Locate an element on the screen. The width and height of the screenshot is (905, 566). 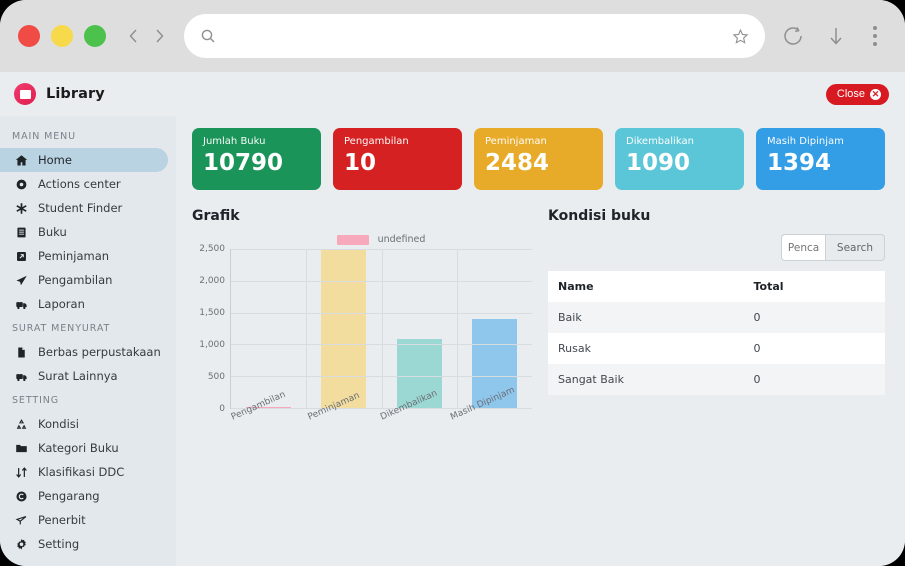
sidebar-item-label: Penerbit is located at coordinates (62, 520).